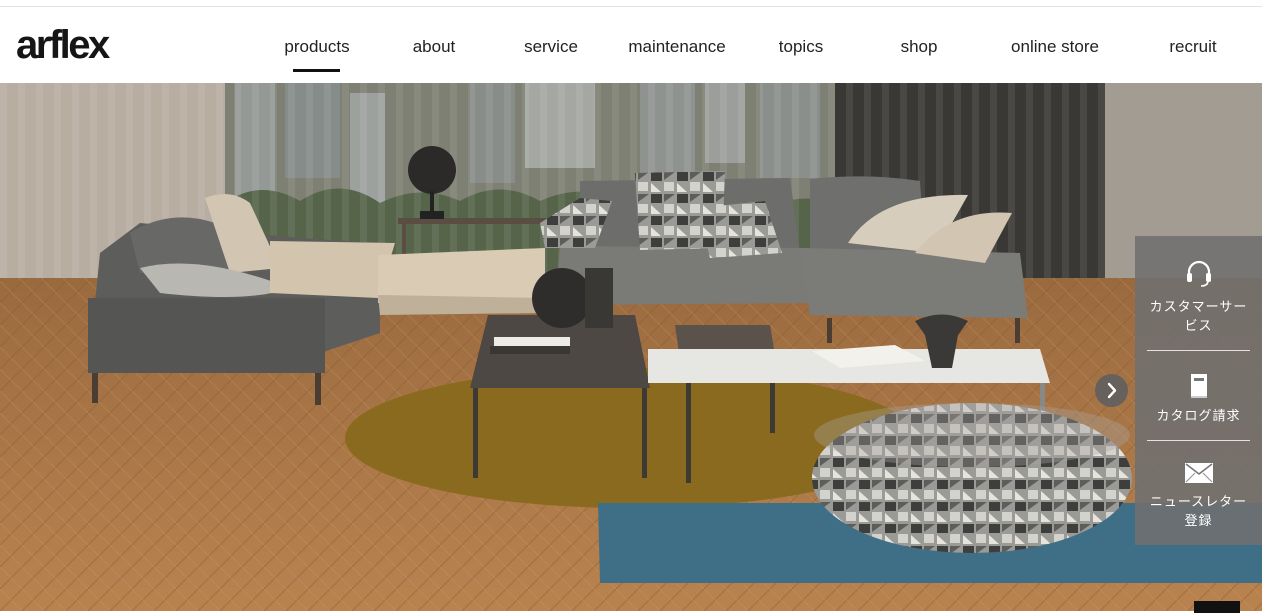 This screenshot has height=613, width=1262. I want to click on newsletter-label-line1: ニュースレター, so click(1198, 502).